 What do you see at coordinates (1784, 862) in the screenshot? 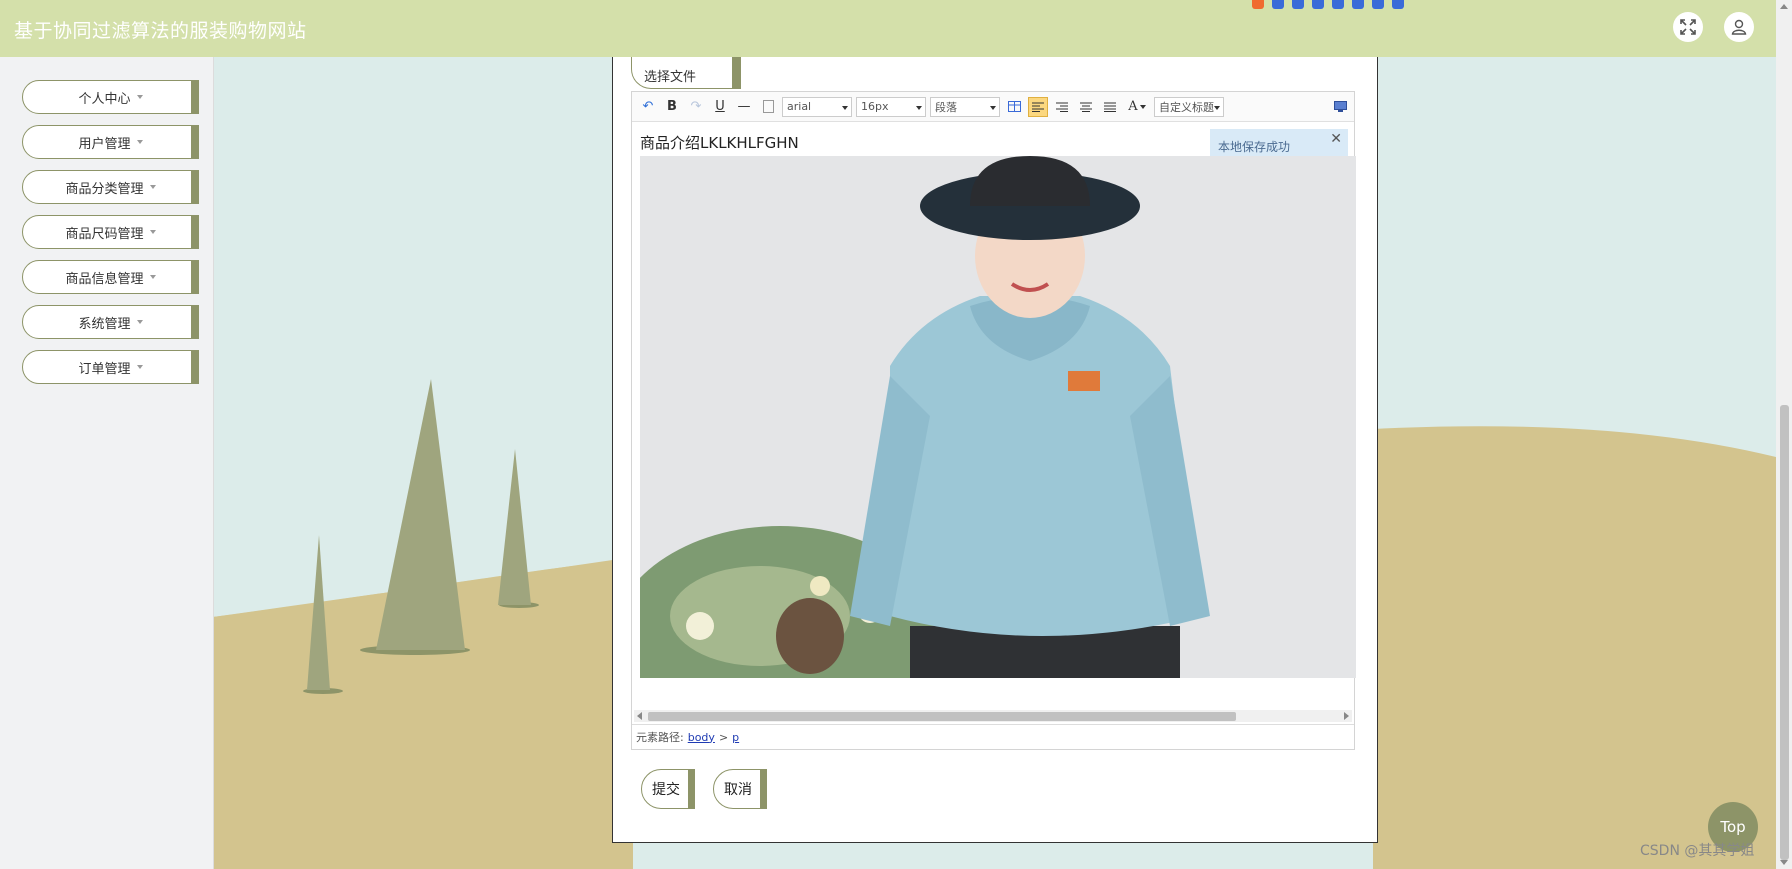
I see `scroll-down-icon` at bounding box center [1784, 862].